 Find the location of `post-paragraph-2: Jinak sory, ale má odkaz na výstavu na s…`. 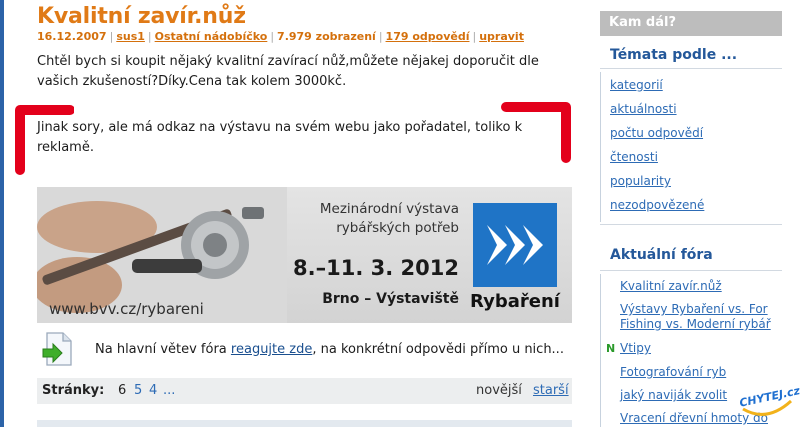

post-paragraph-2: Jinak sory, ale má odkaz na výstavu na s… is located at coordinates (280, 137).